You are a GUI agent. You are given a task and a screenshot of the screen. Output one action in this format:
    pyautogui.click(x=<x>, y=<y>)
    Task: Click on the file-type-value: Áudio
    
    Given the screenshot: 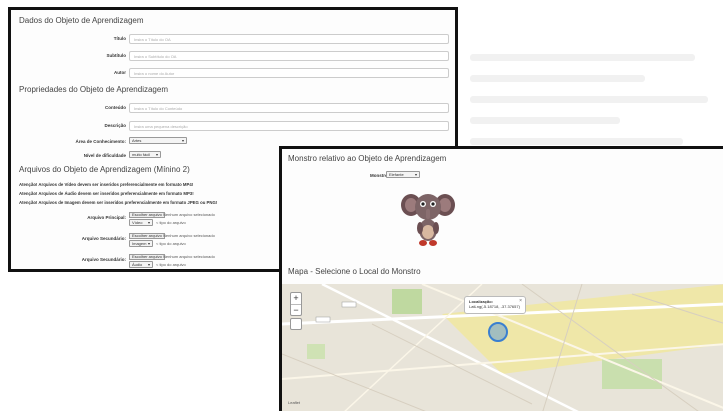 What is the action you would take?
    pyautogui.click(x=137, y=264)
    